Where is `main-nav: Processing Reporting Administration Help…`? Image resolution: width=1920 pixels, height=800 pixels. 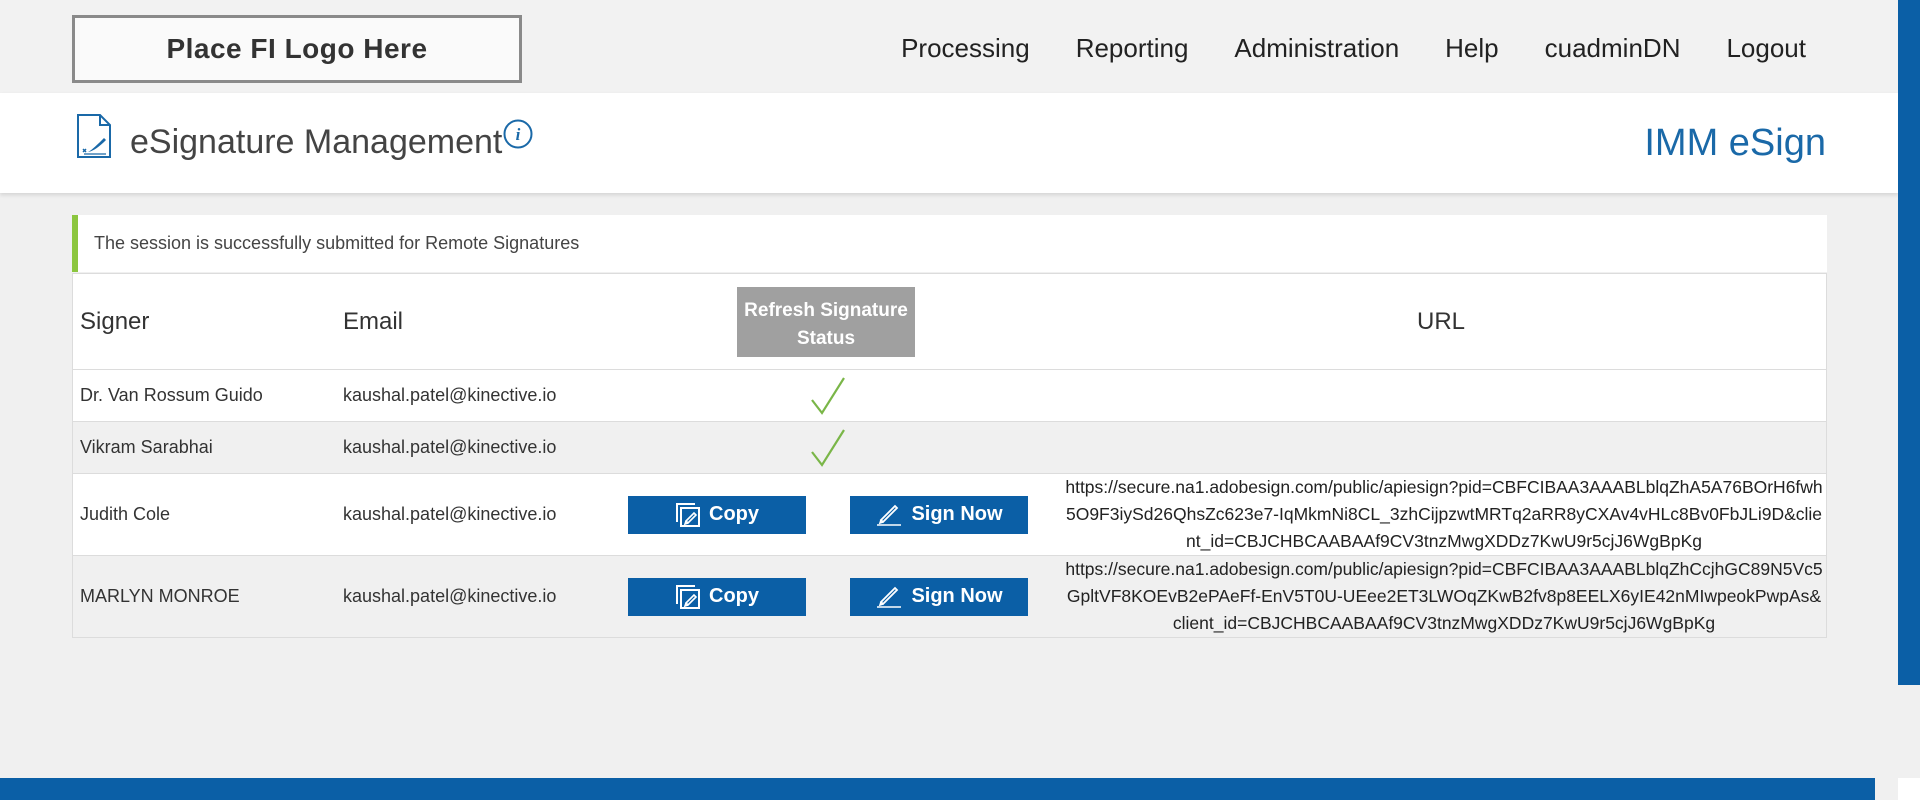 main-nav: Processing Reporting Administration Help… is located at coordinates (1353, 48).